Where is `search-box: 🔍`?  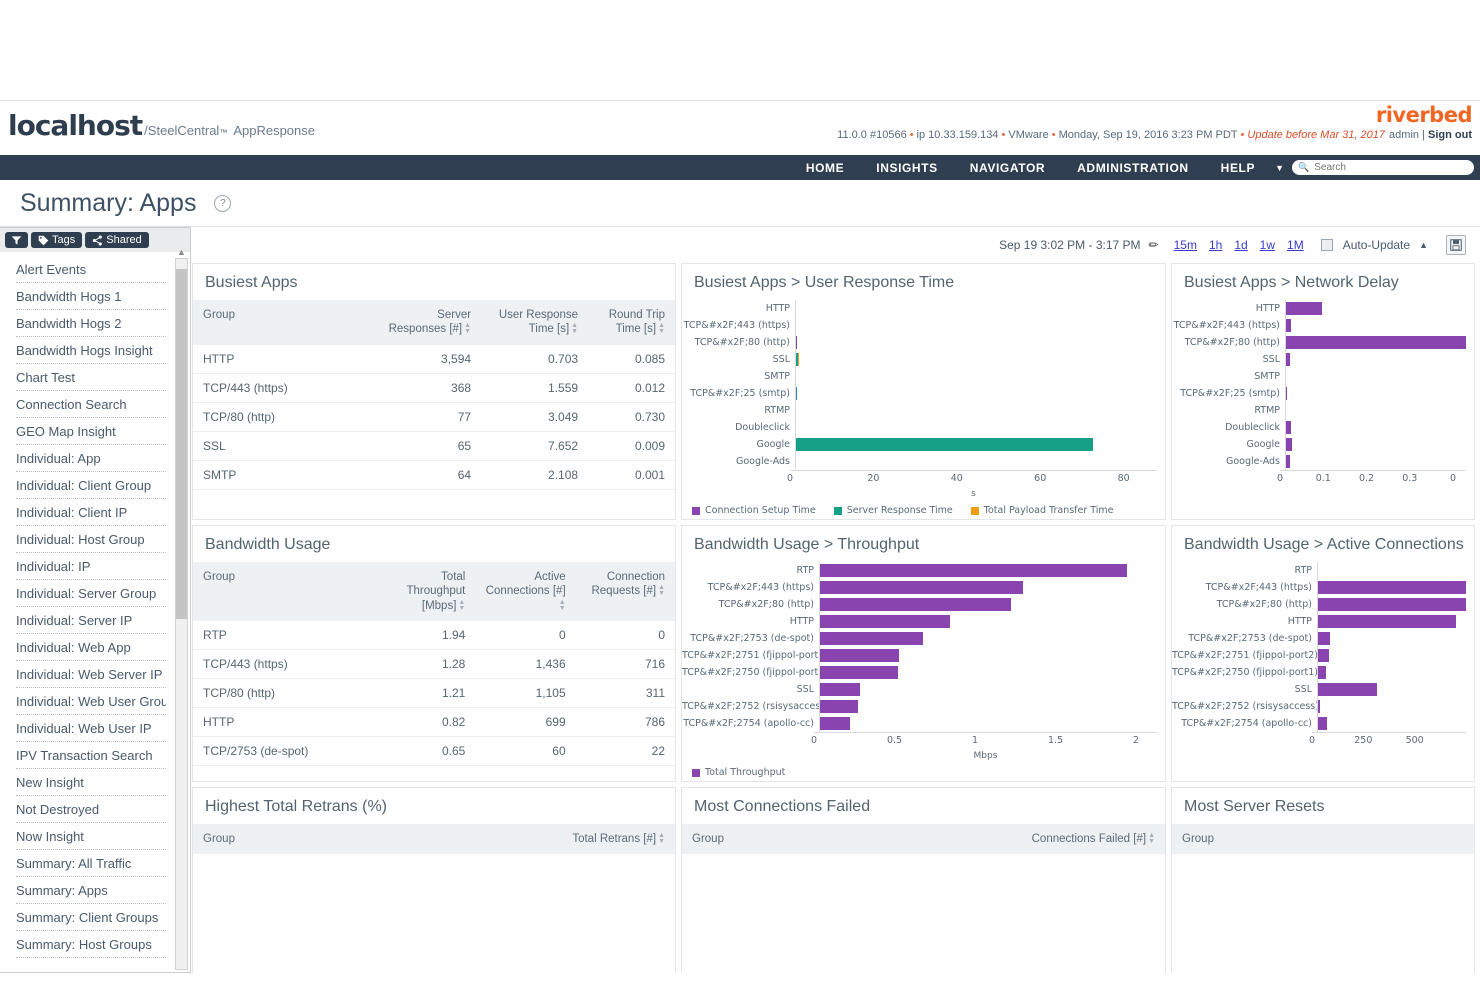 search-box: 🔍 is located at coordinates (1383, 167).